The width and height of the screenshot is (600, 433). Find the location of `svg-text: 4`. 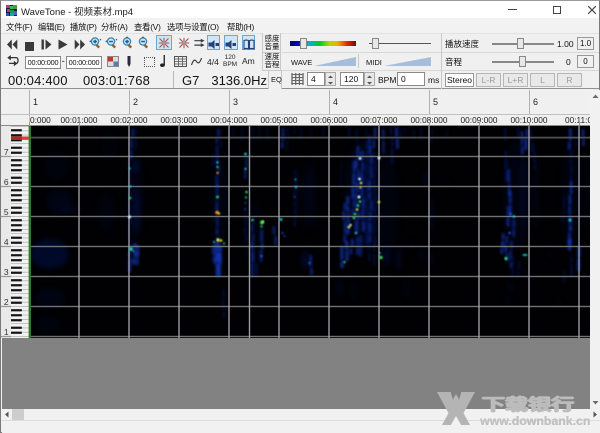

svg-text: 4 is located at coordinates (6, 242).